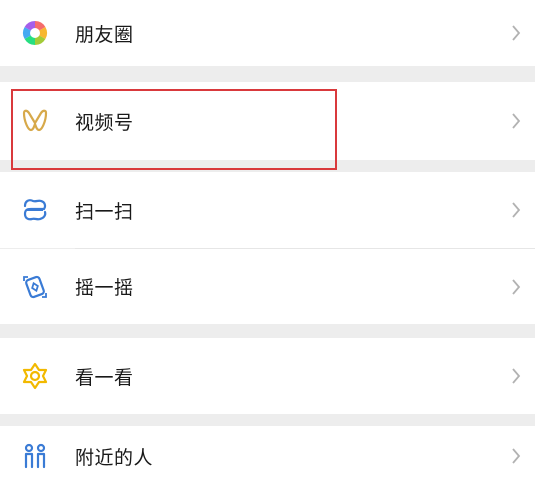 This screenshot has height=486, width=535. I want to click on top-stories-icon, so click(35, 376).